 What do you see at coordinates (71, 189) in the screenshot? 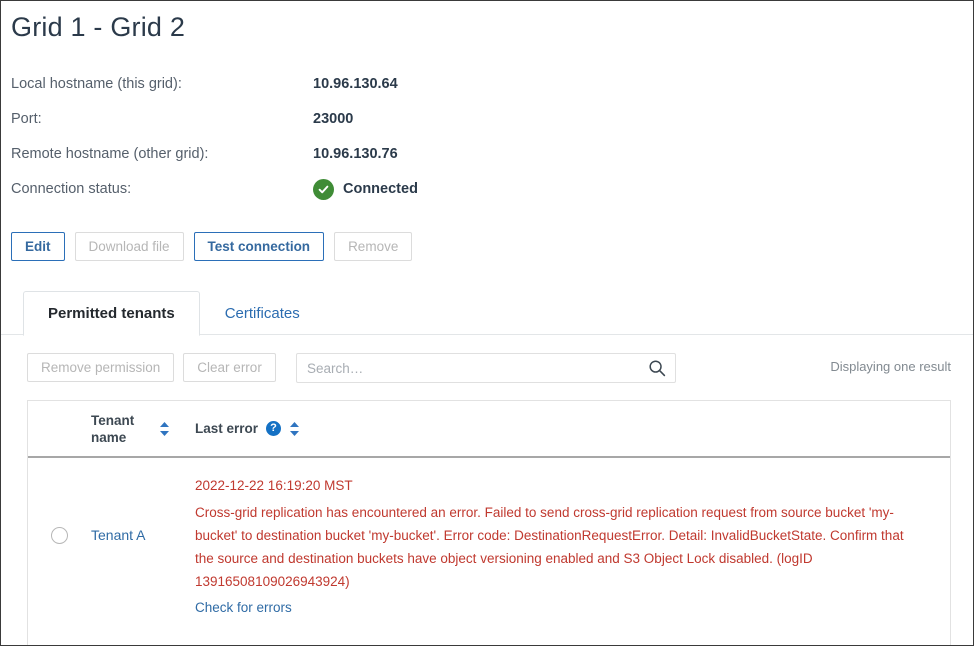
I see `connection-status-label: Connection status:` at bounding box center [71, 189].